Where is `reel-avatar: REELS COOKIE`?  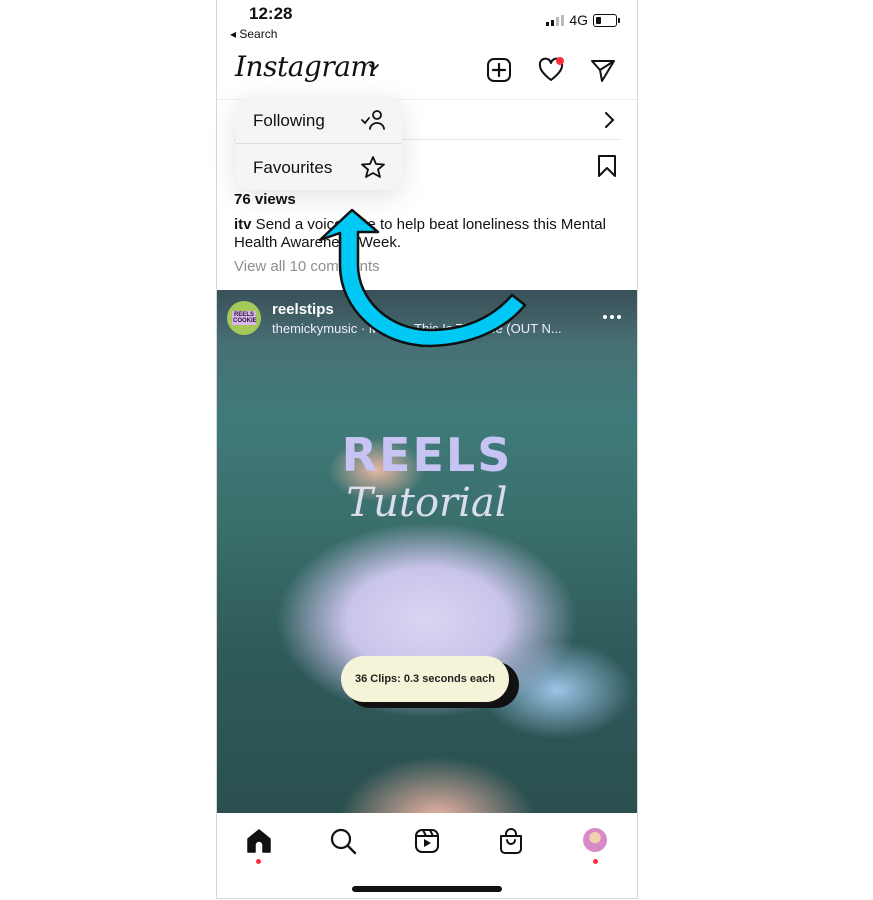 reel-avatar: REELS COOKIE is located at coordinates (244, 318).